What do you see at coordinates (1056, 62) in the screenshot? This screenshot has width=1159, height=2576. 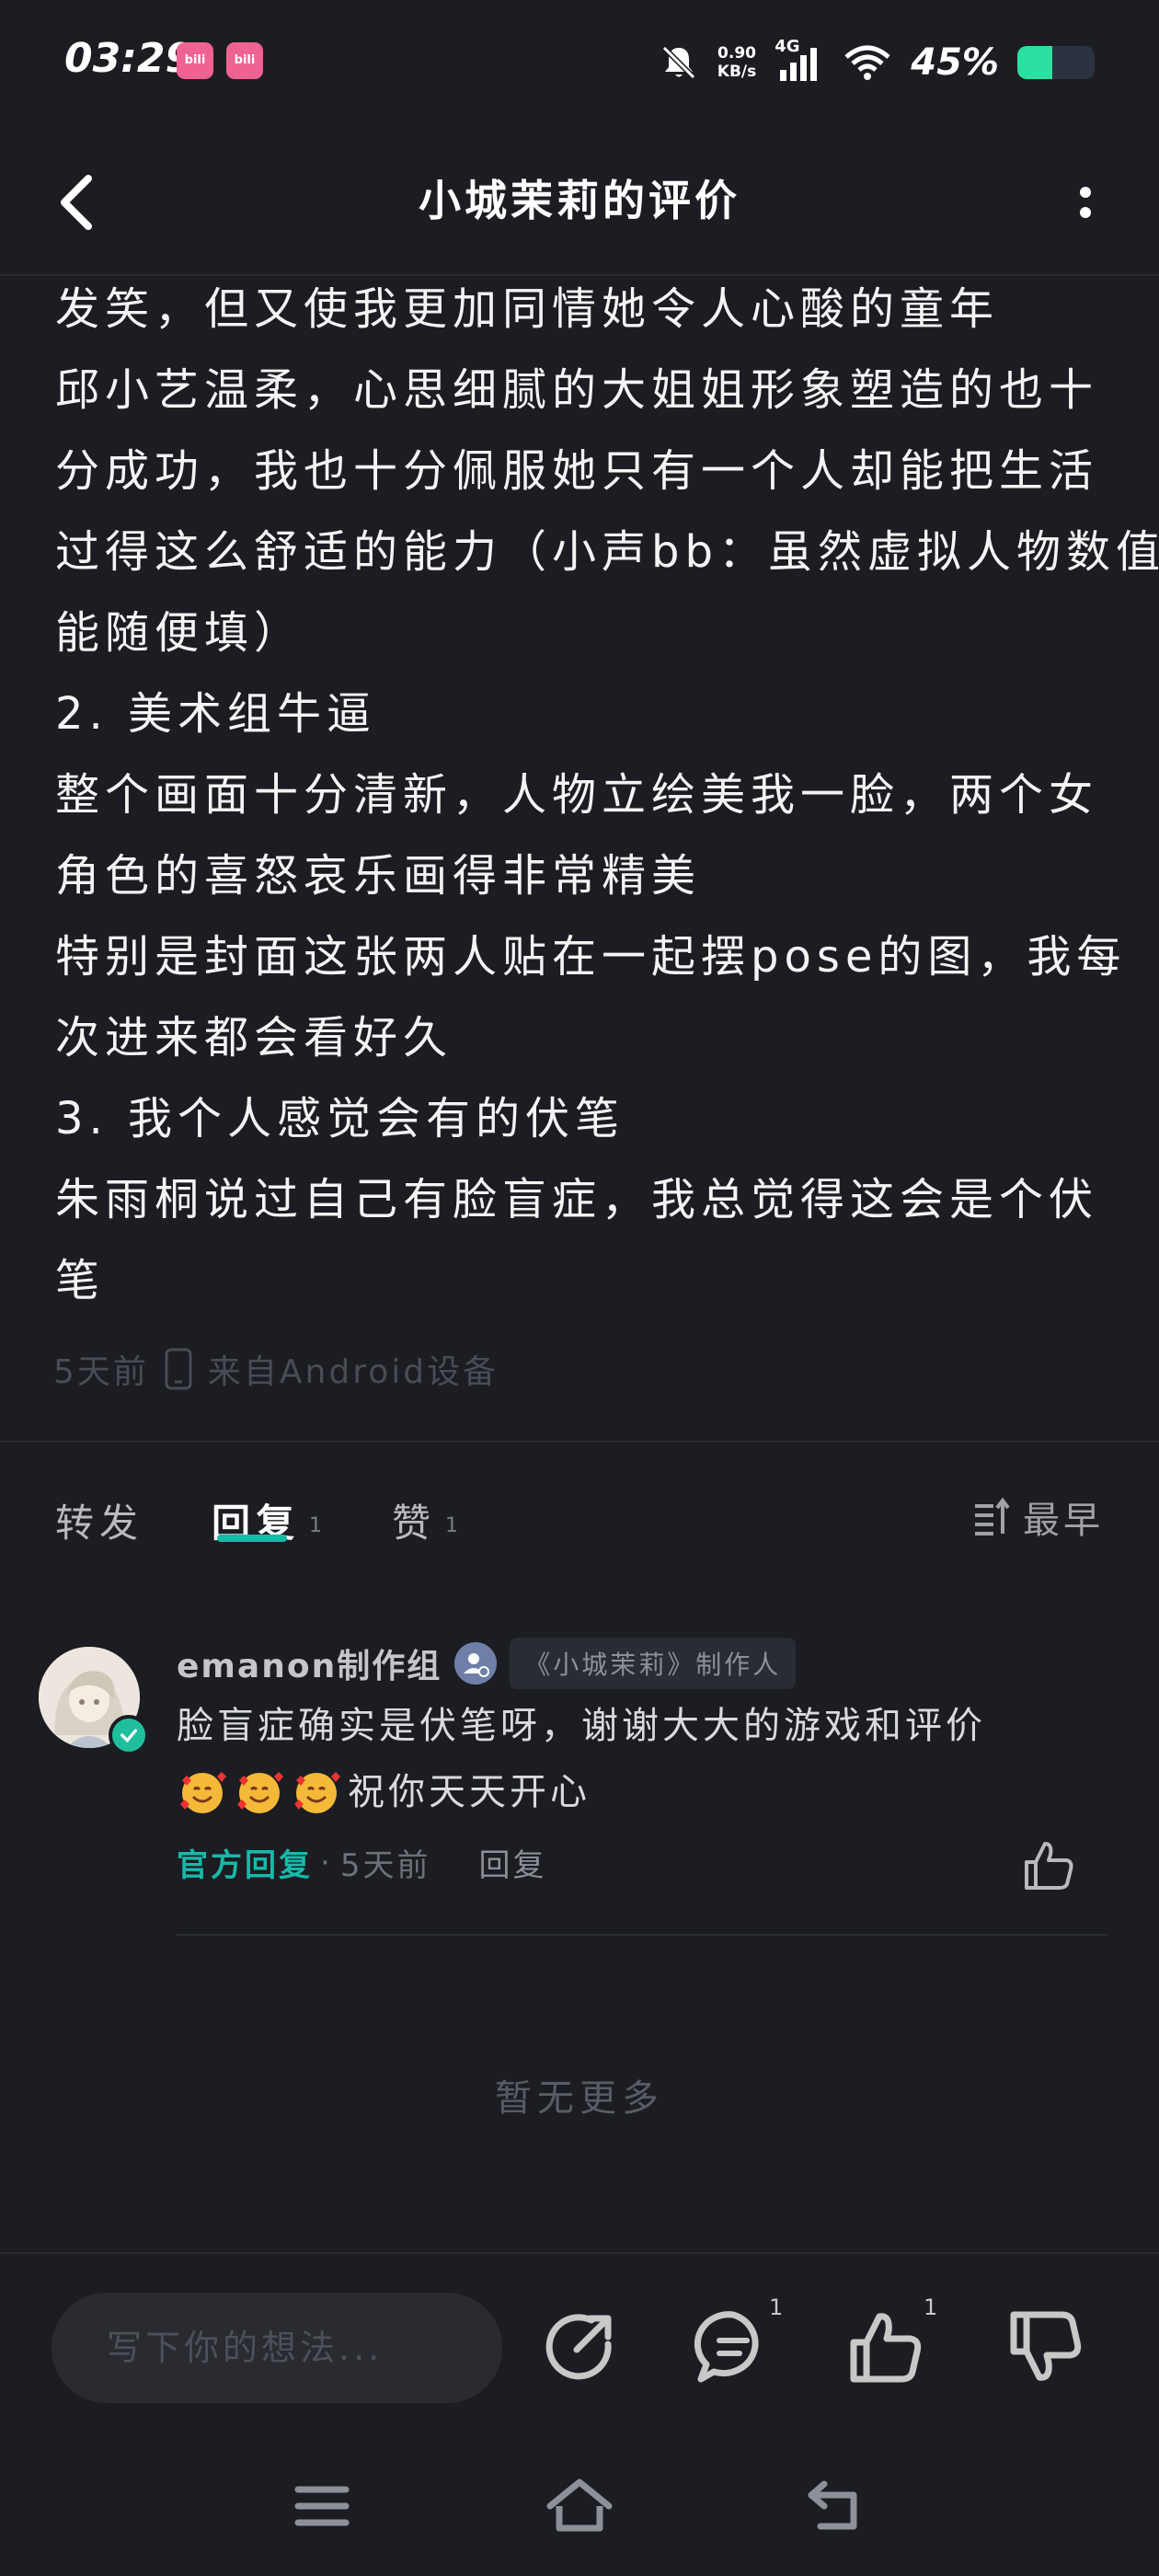 I see `battery-icon` at bounding box center [1056, 62].